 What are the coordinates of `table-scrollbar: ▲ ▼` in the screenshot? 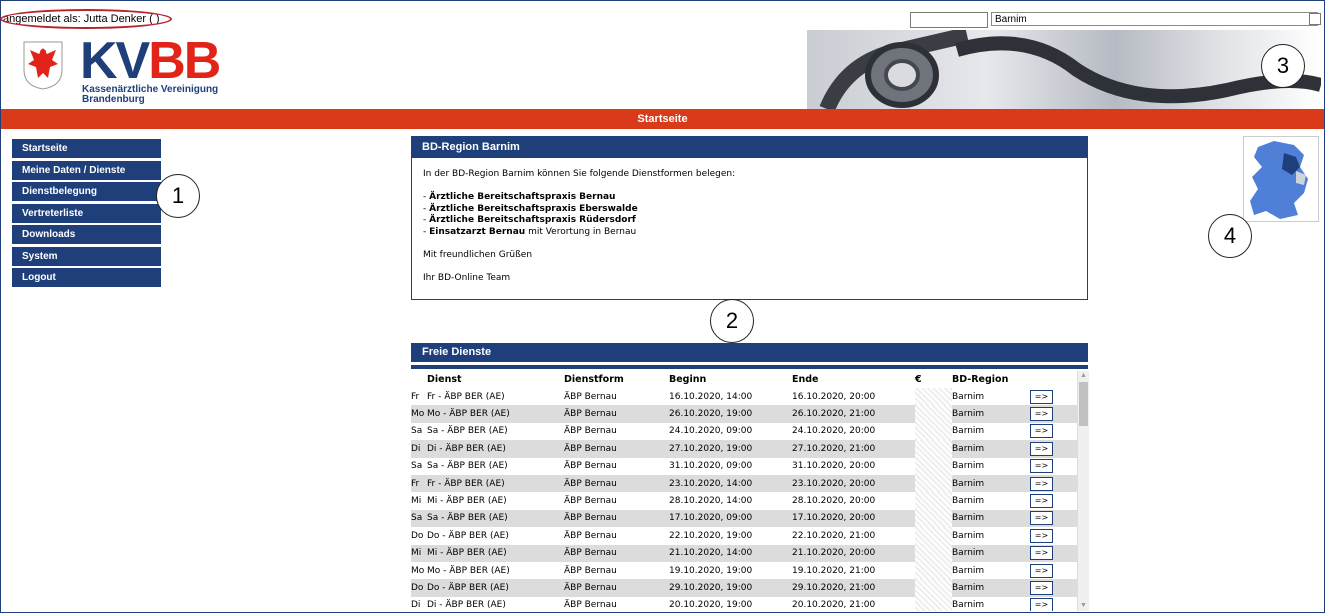 It's located at (1083, 491).